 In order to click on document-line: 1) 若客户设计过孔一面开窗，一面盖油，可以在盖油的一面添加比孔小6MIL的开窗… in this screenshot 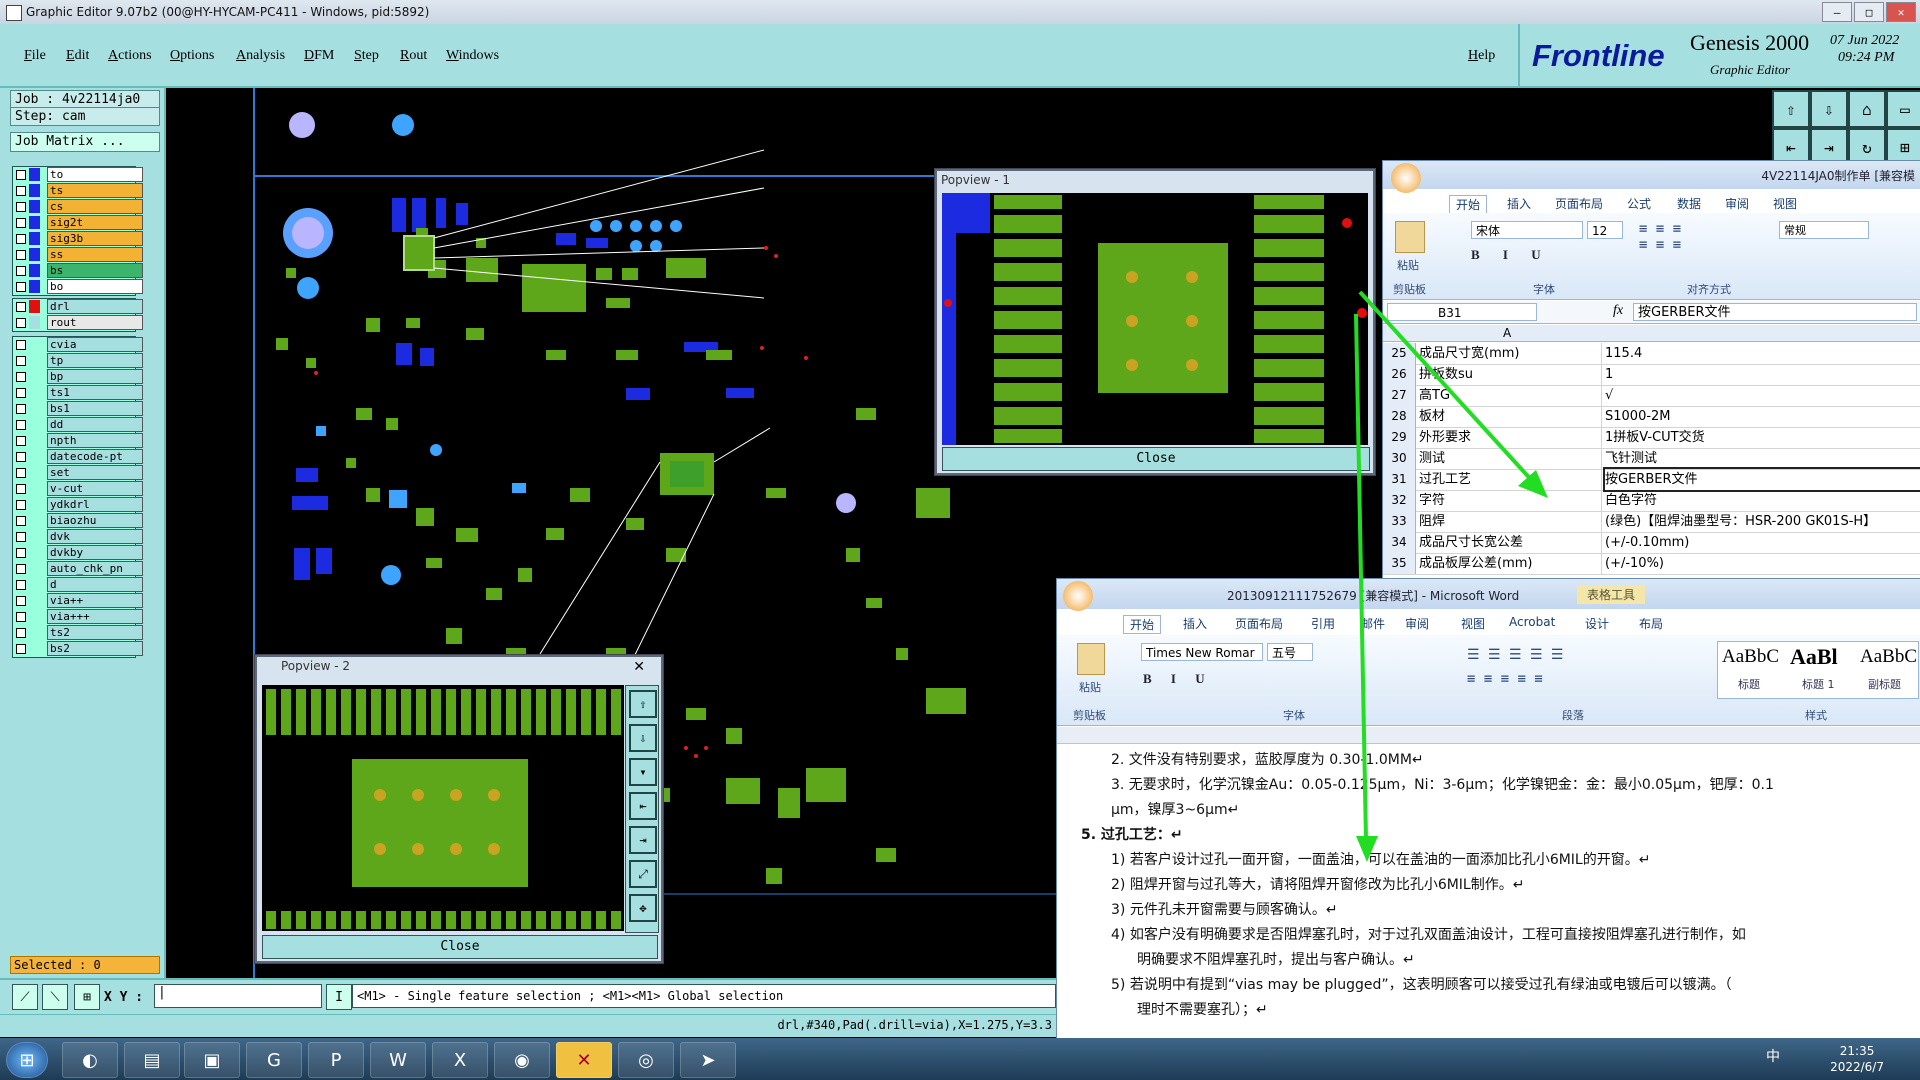, I will do `click(1380, 859)`.